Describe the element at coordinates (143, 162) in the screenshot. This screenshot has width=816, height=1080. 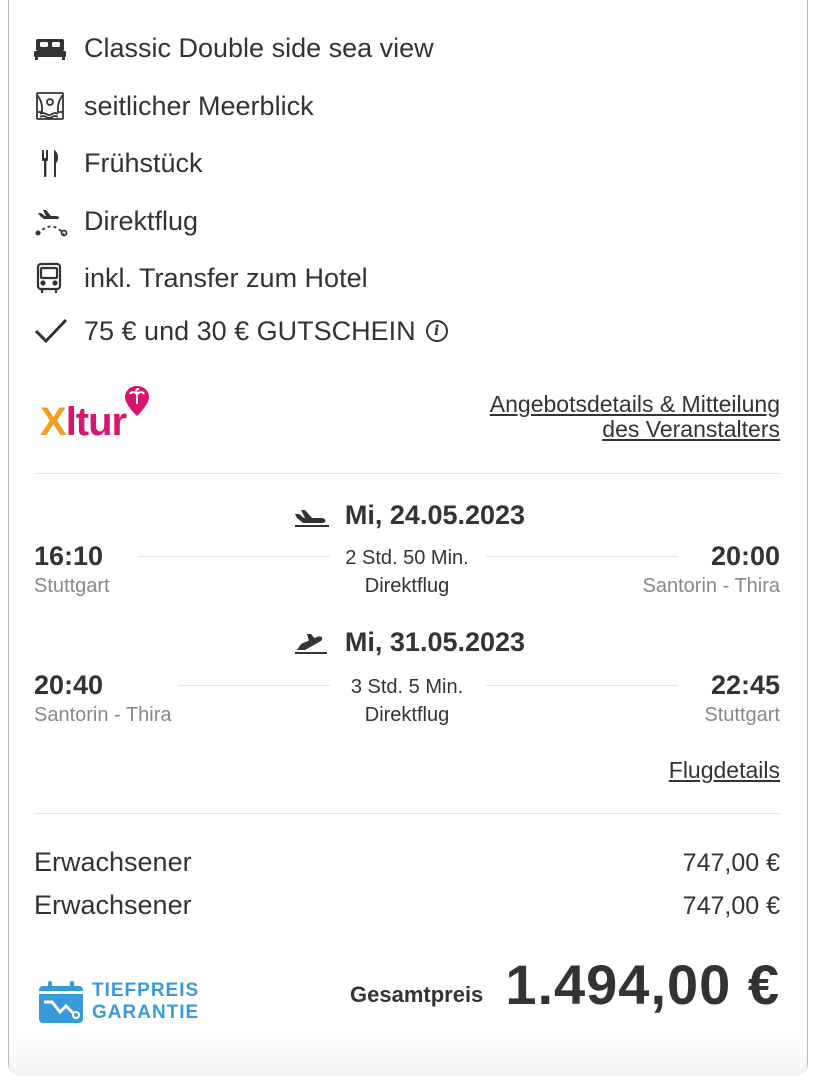
I see `feature-board-label: Frühstück` at that location.